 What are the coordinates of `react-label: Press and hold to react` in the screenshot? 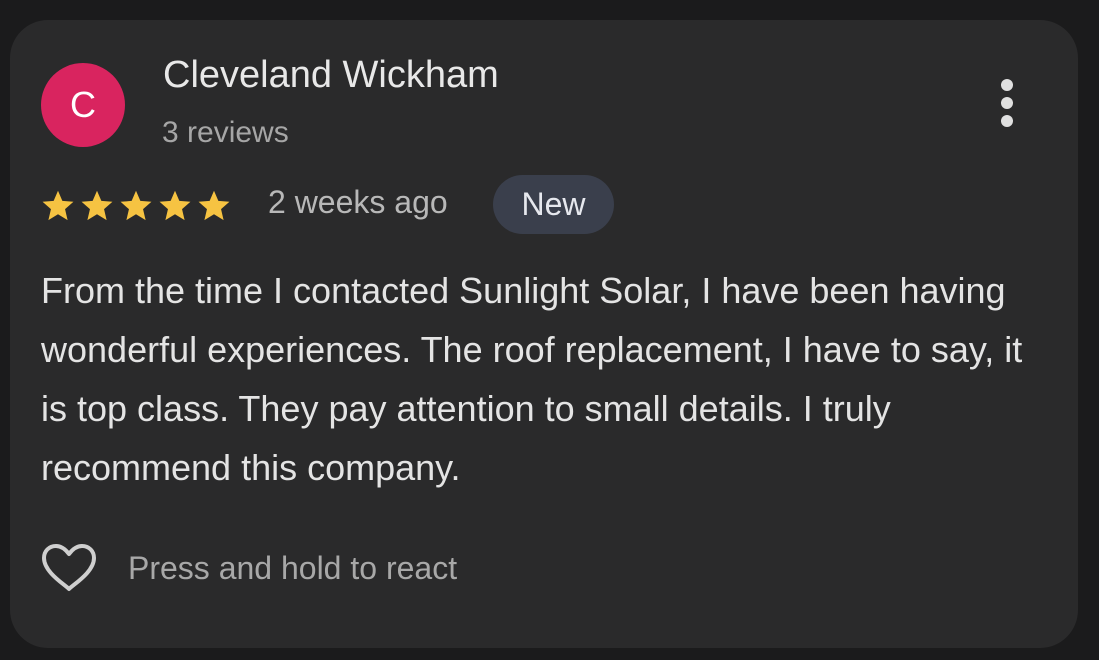 It's located at (293, 567).